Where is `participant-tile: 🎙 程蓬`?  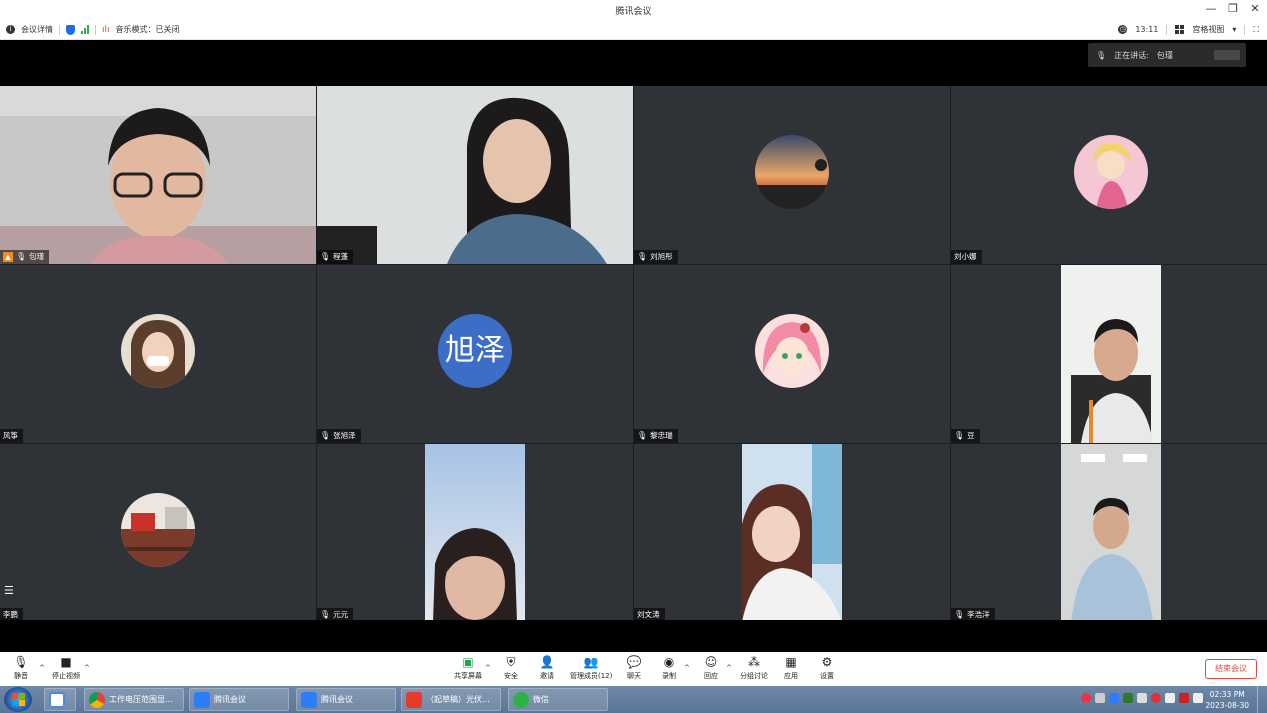 participant-tile: 🎙 程蓬 is located at coordinates (475, 175).